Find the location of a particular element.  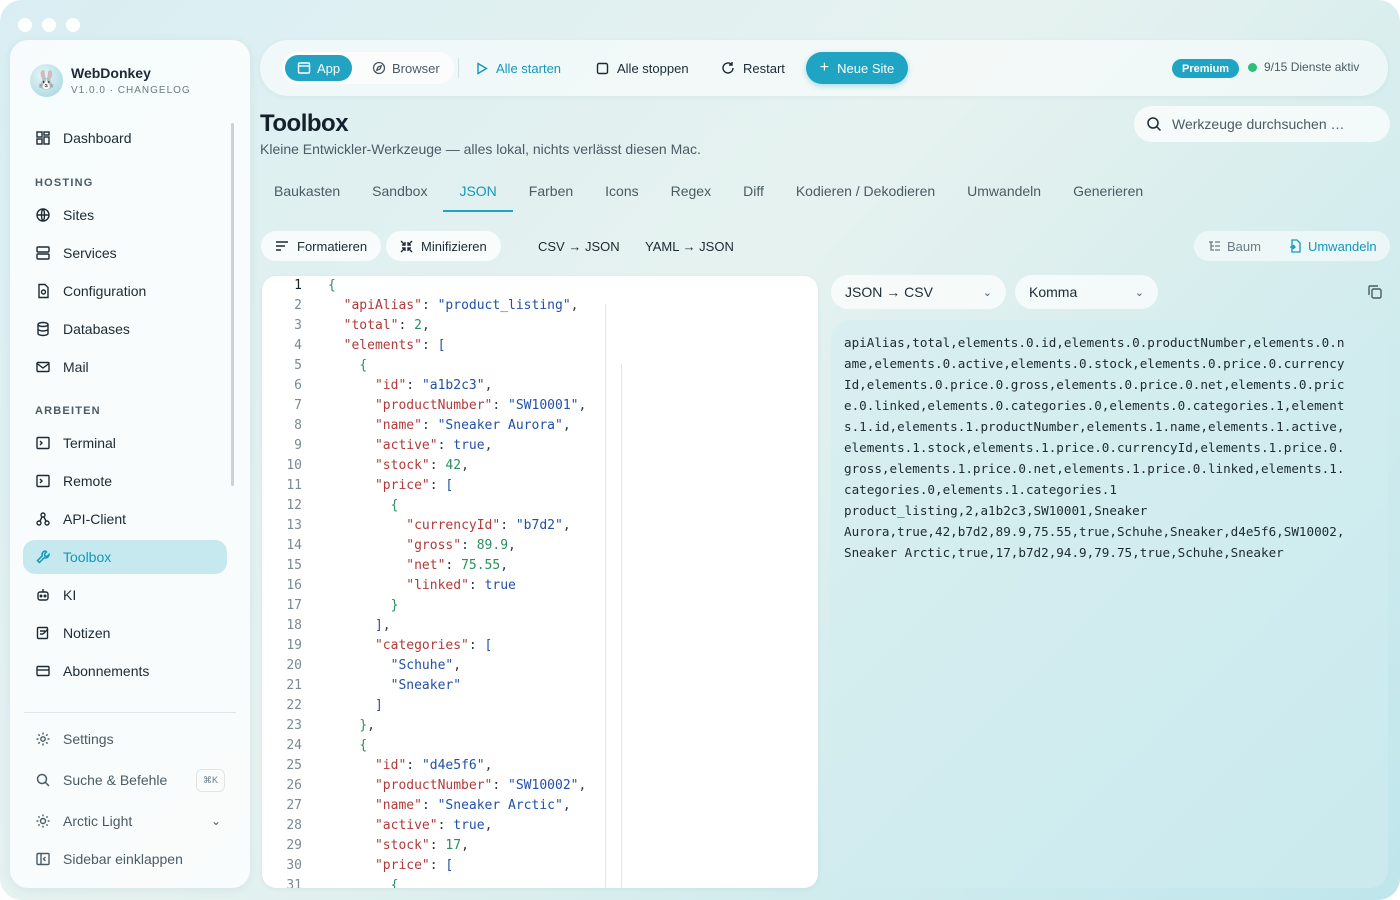

code-line: 26 "productNumber": "SW10002", is located at coordinates (540, 786).